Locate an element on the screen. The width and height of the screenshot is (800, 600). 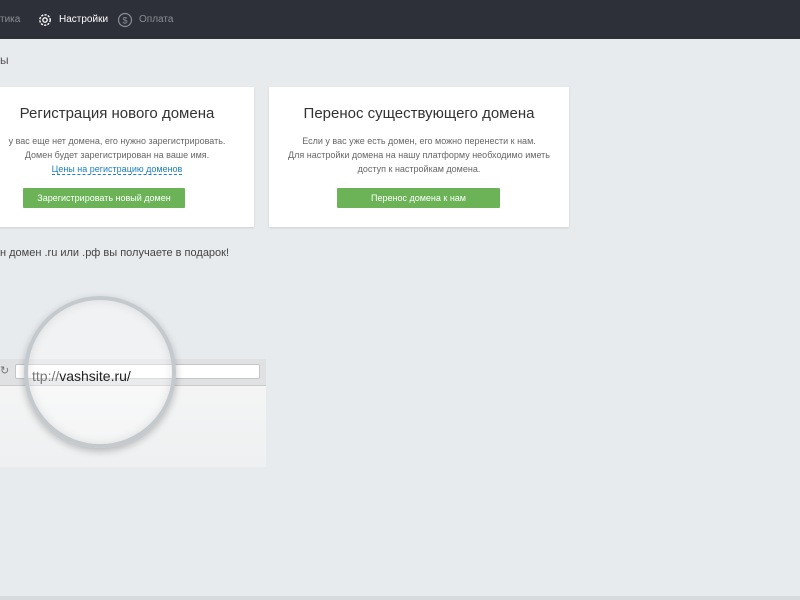
description-line: Домен будет зарегистрирован на ваше имя. is located at coordinates (117, 155).